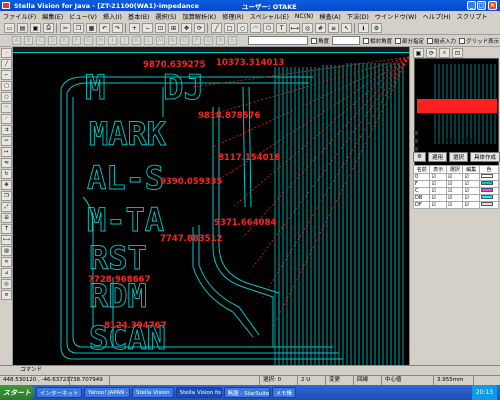 The image size is (500, 400). I want to click on menu-edit: 編集(E), so click(52, 16).